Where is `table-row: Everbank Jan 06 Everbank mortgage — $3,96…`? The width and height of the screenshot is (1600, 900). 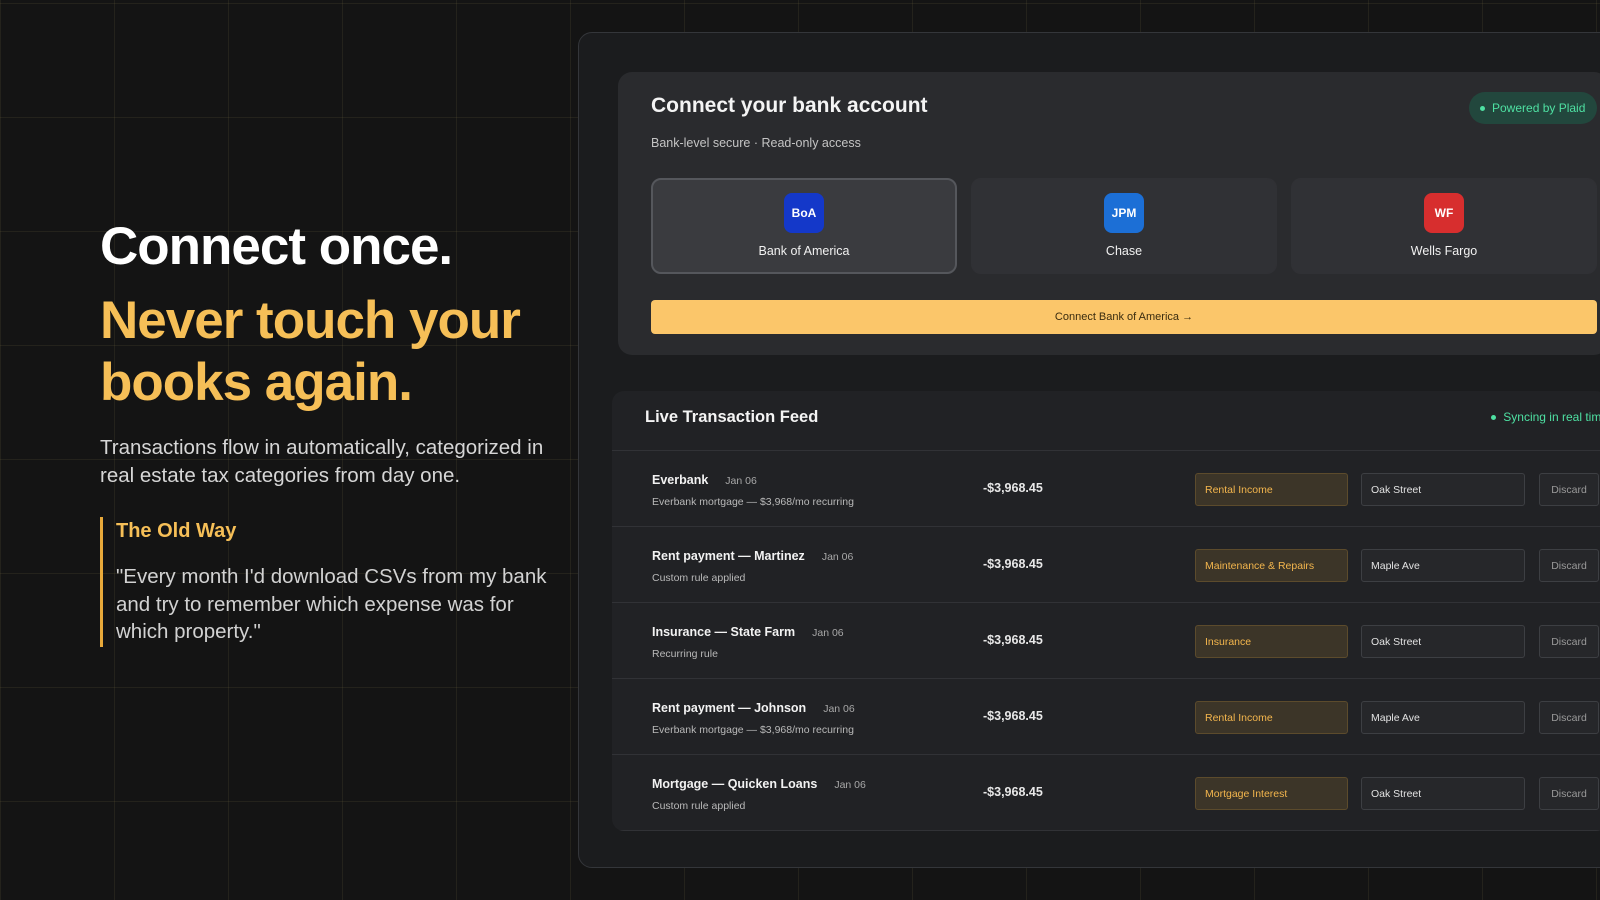
table-row: Everbank Jan 06 Everbank mortgage — $3,96… is located at coordinates (1106, 489).